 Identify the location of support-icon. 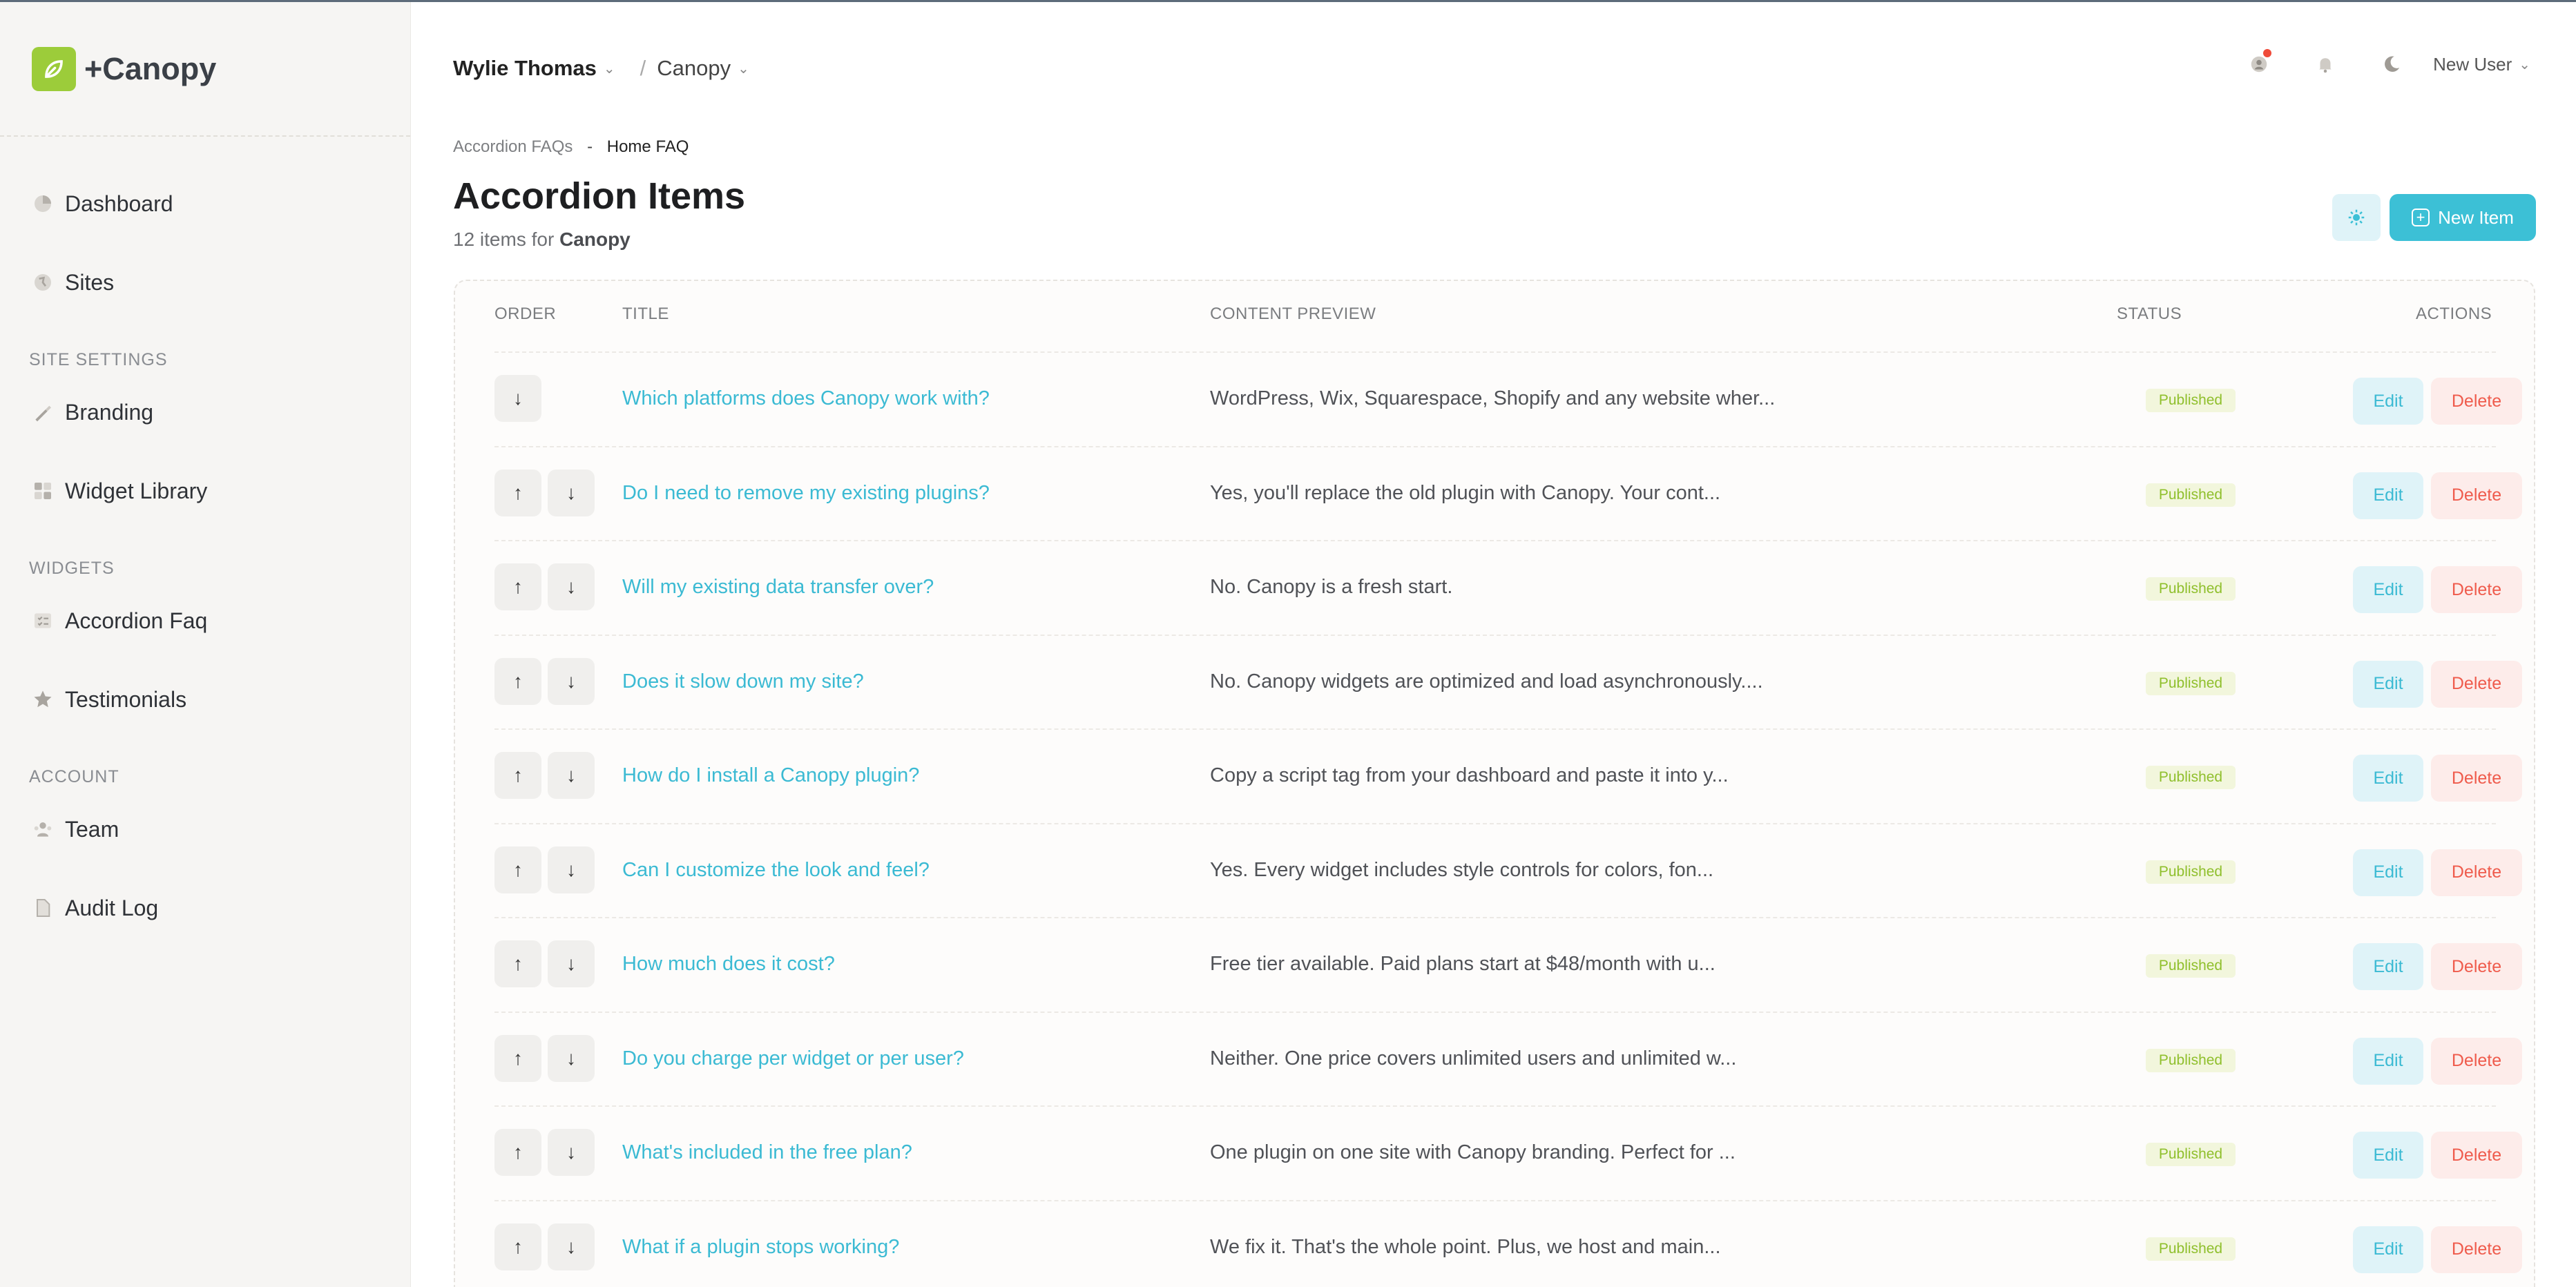
(2259, 64).